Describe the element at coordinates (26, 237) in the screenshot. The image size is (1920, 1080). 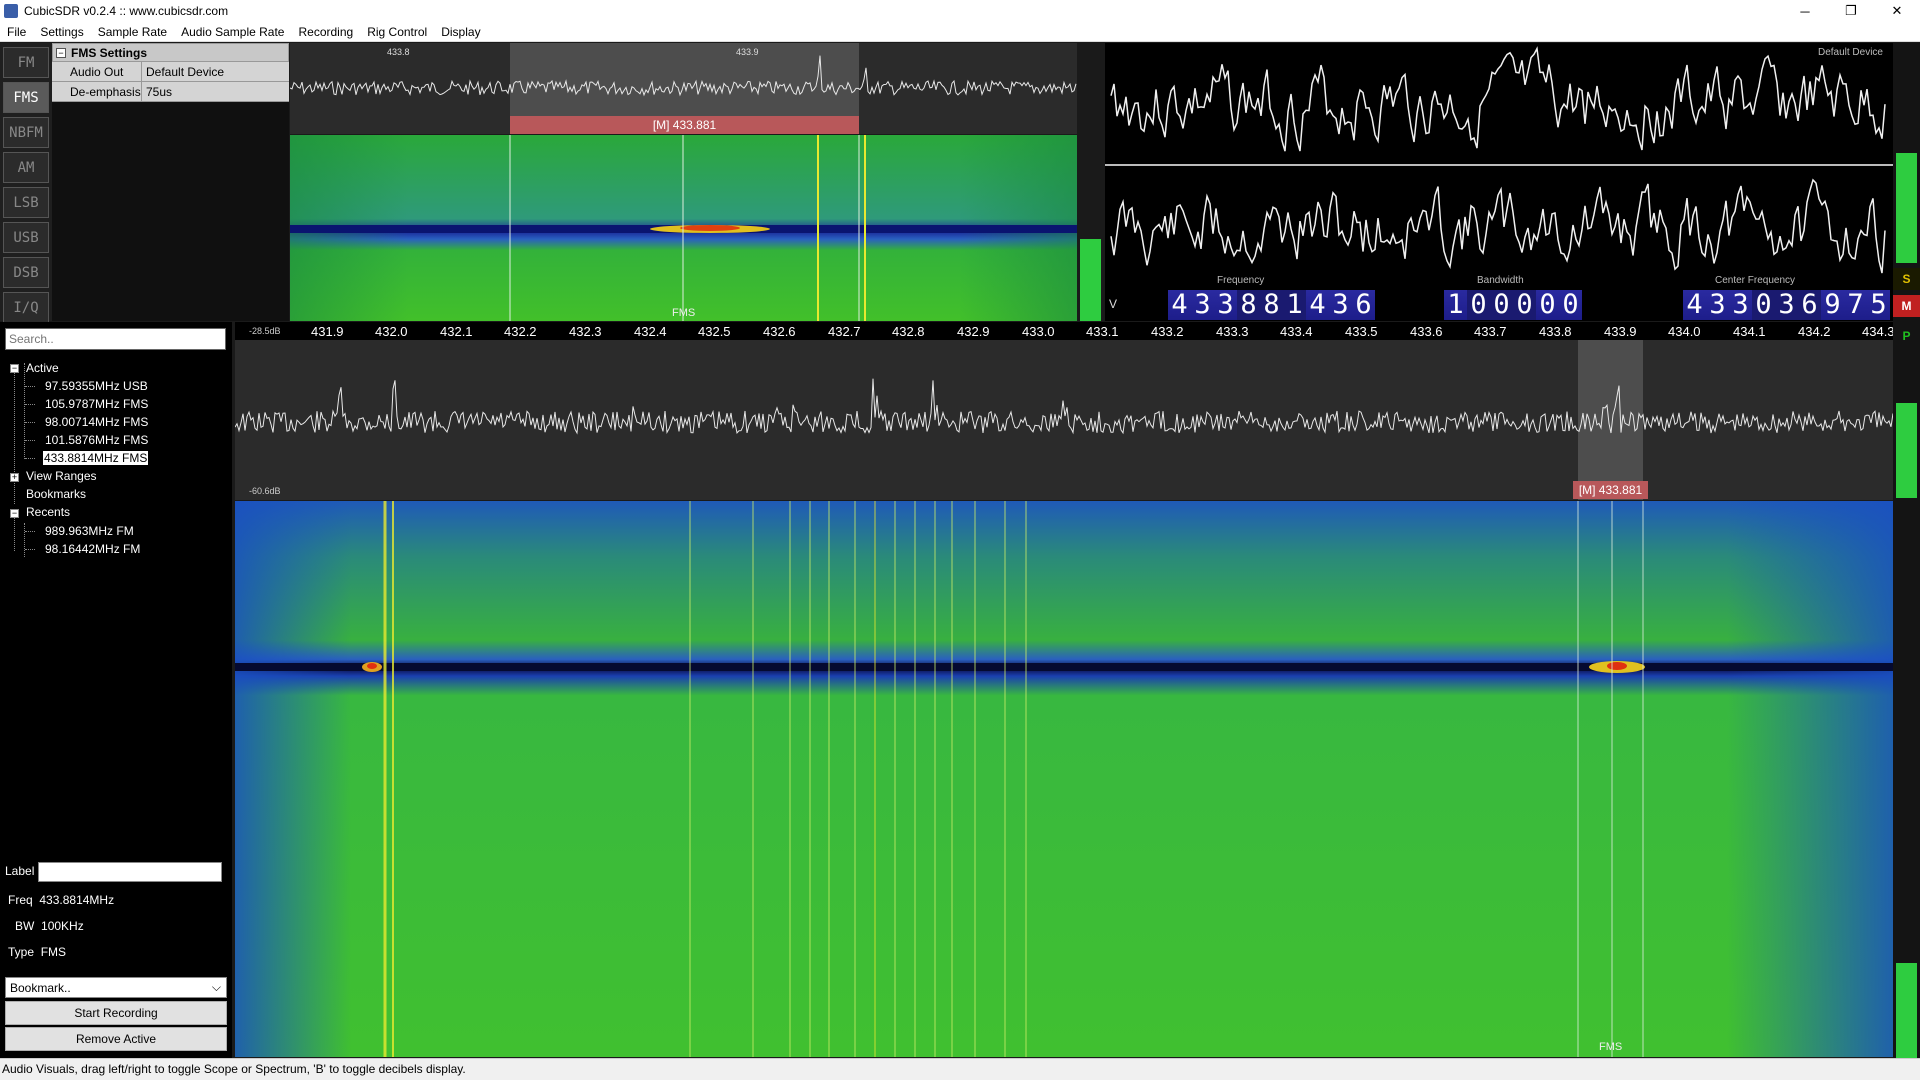
I see `mode-usb-button: USB` at that location.